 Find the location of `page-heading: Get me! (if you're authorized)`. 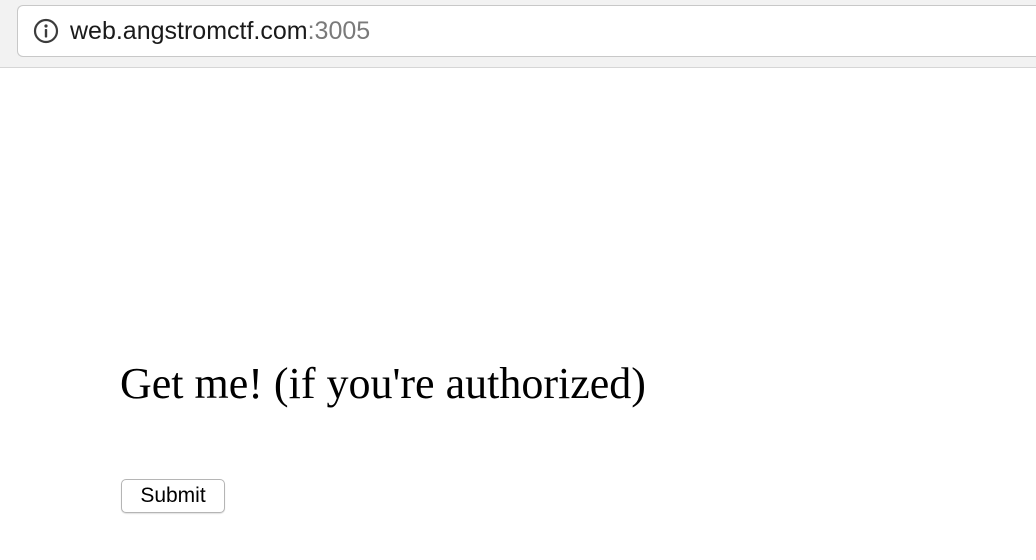

page-heading: Get me! (if you're authorized) is located at coordinates (383, 383).